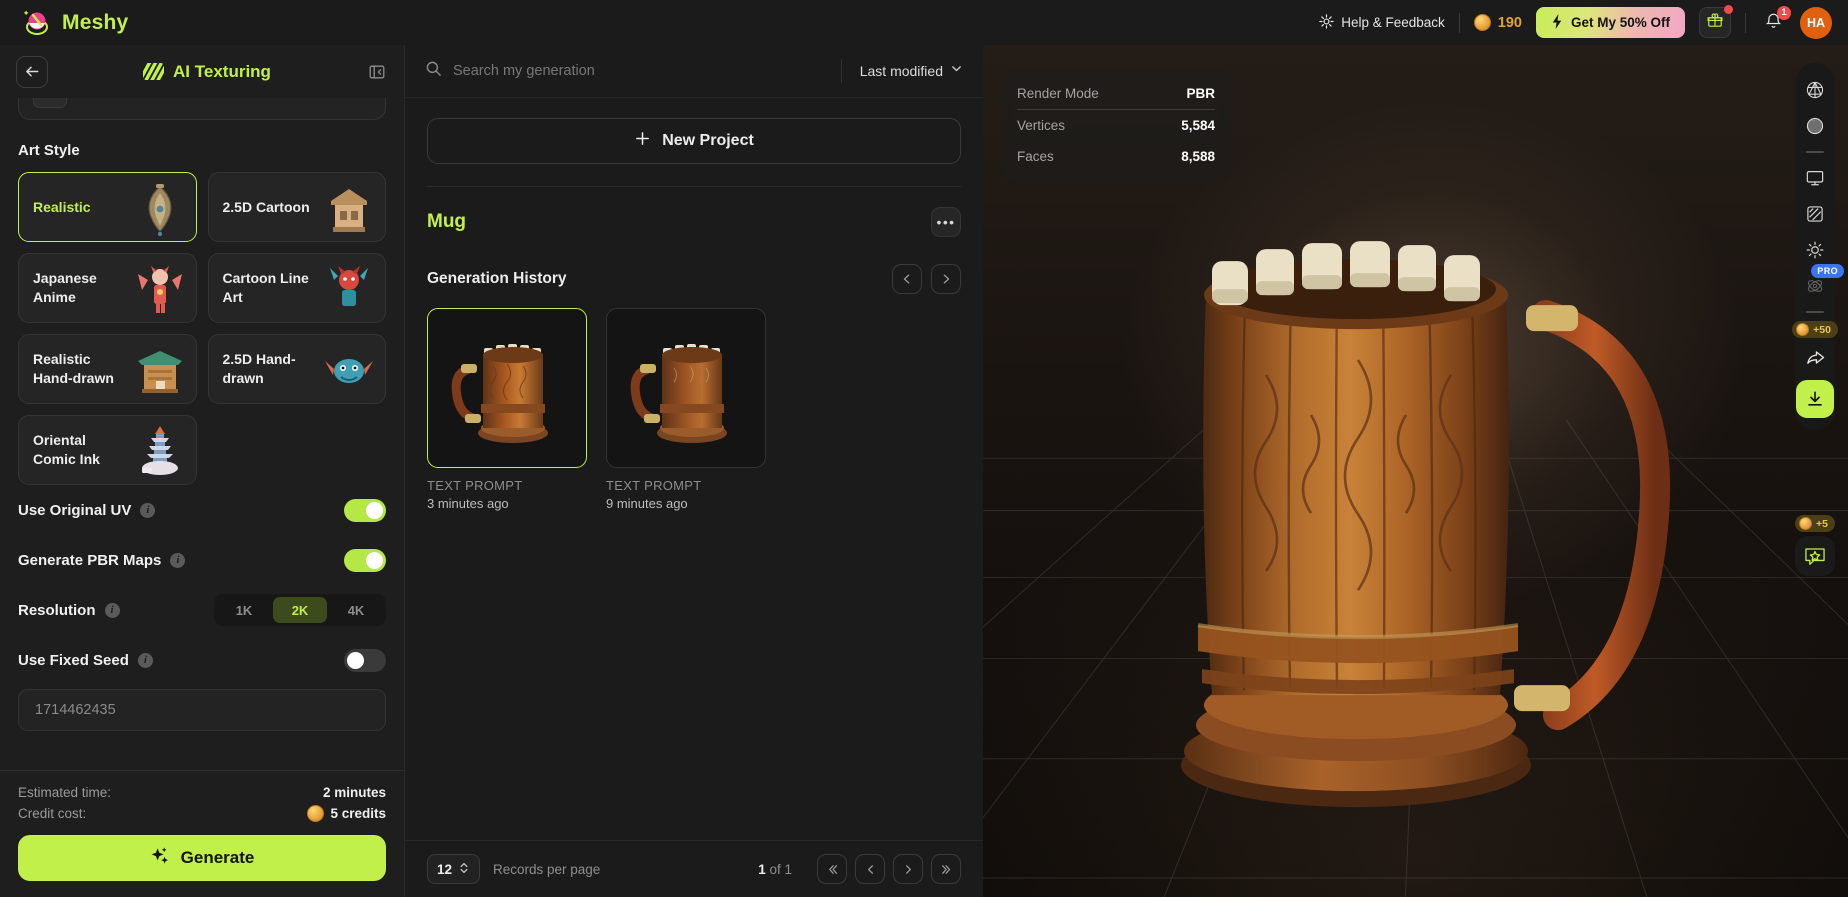 Image resolution: width=1848 pixels, height=897 pixels. Describe the element at coordinates (694, 141) in the screenshot. I see `new-project-button: New Project` at that location.